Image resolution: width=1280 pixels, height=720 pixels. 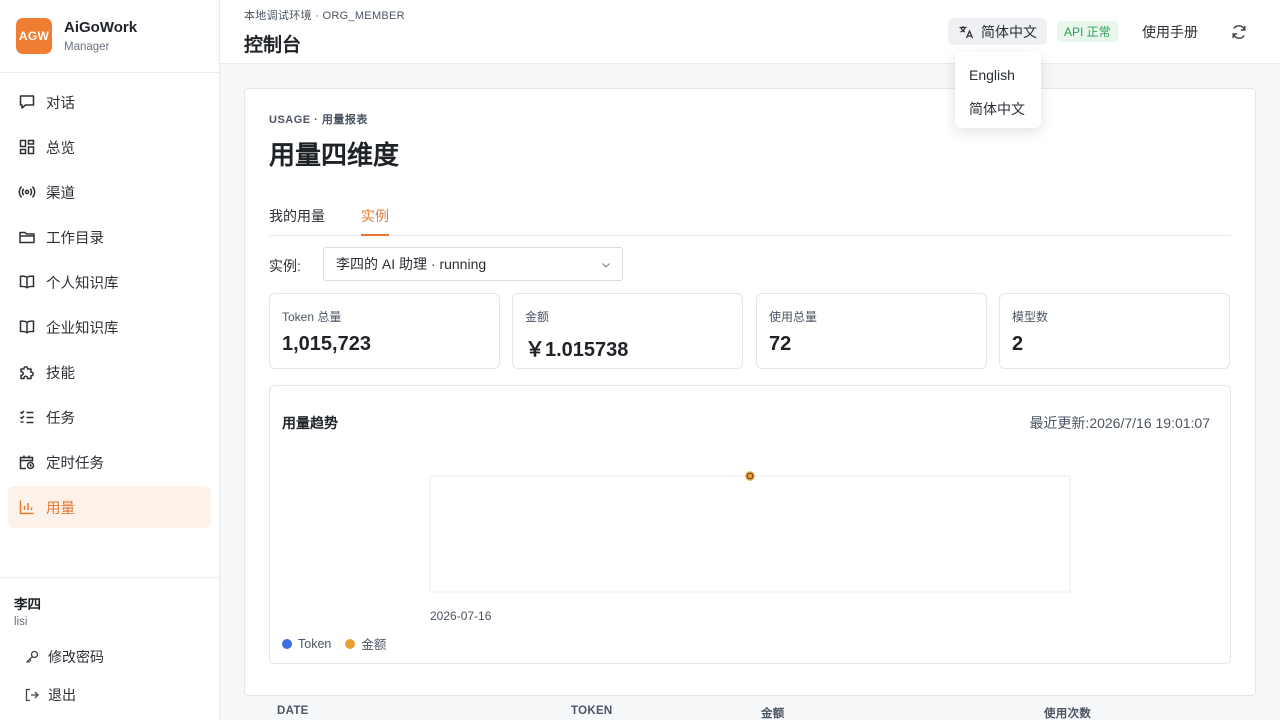 What do you see at coordinates (87, 47) in the screenshot?
I see `brand-subtitle: Manager` at bounding box center [87, 47].